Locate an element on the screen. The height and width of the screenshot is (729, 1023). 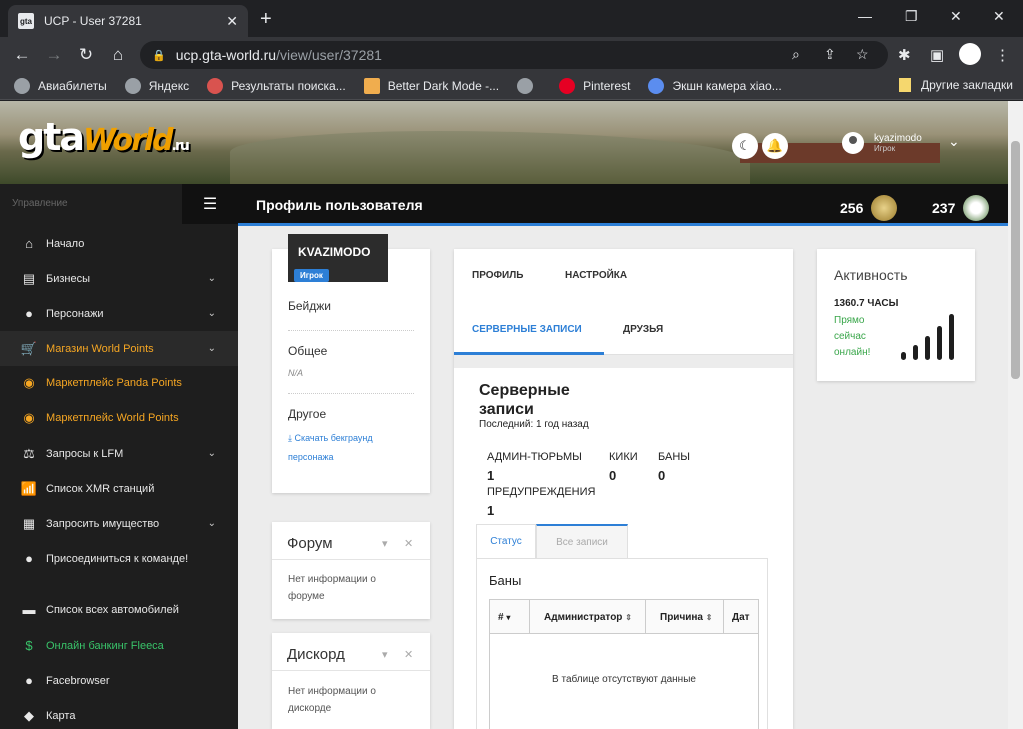
user-tie-icon: ● is located at coordinates (29, 558).